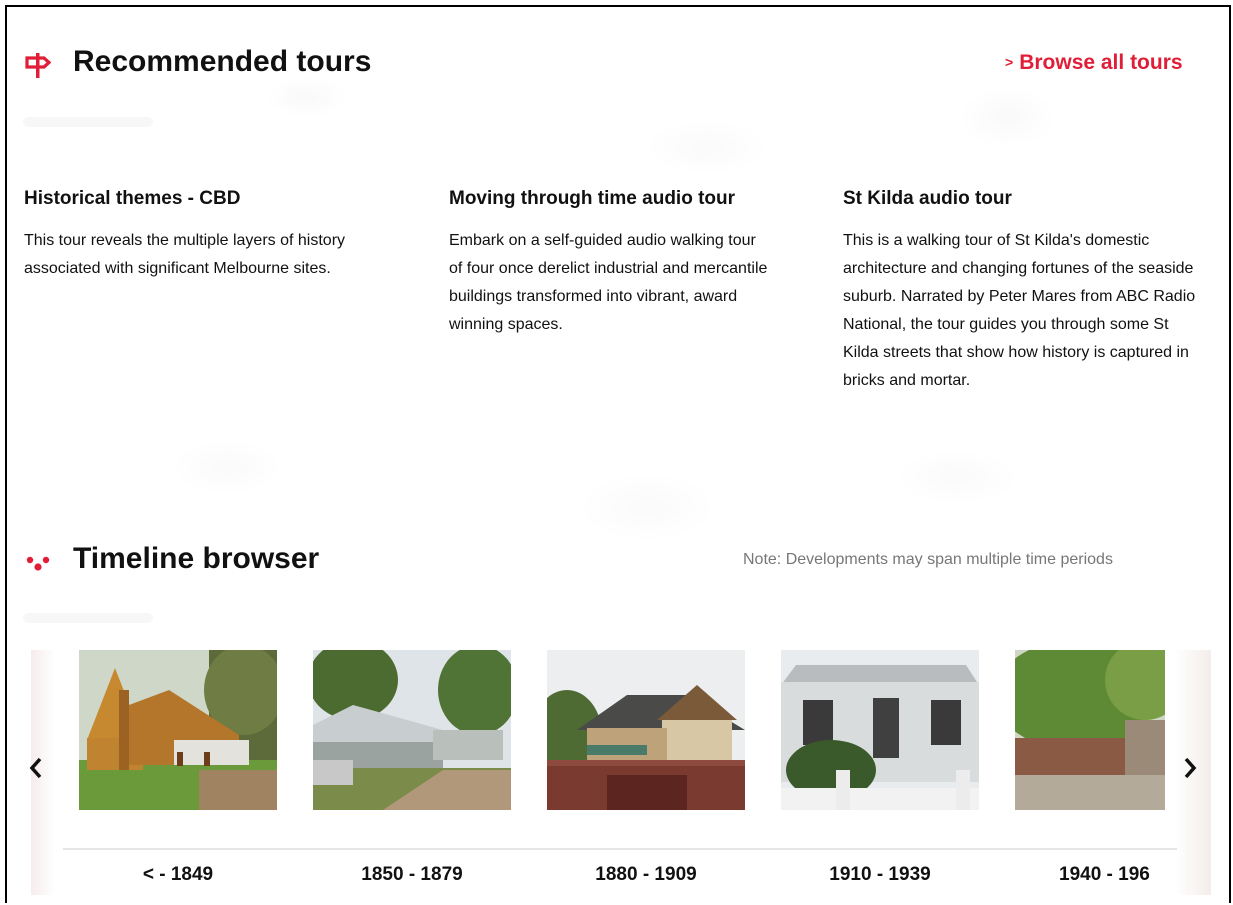 The height and width of the screenshot is (905, 1233). I want to click on period-label: 1910 - 1939, so click(880, 875).